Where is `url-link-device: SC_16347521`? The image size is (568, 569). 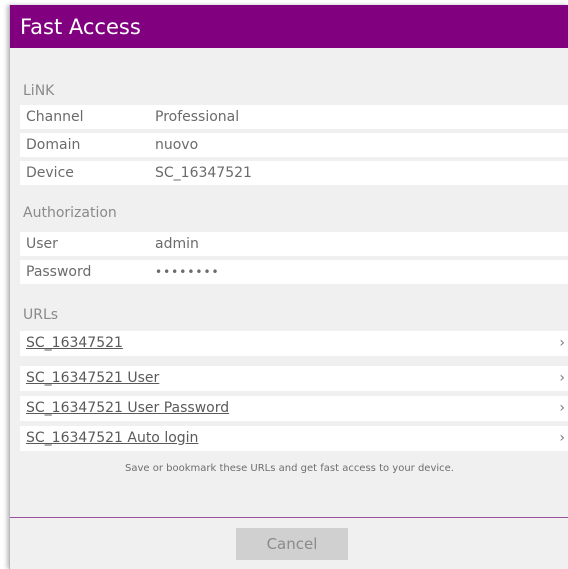
url-link-device: SC_16347521 is located at coordinates (74, 343).